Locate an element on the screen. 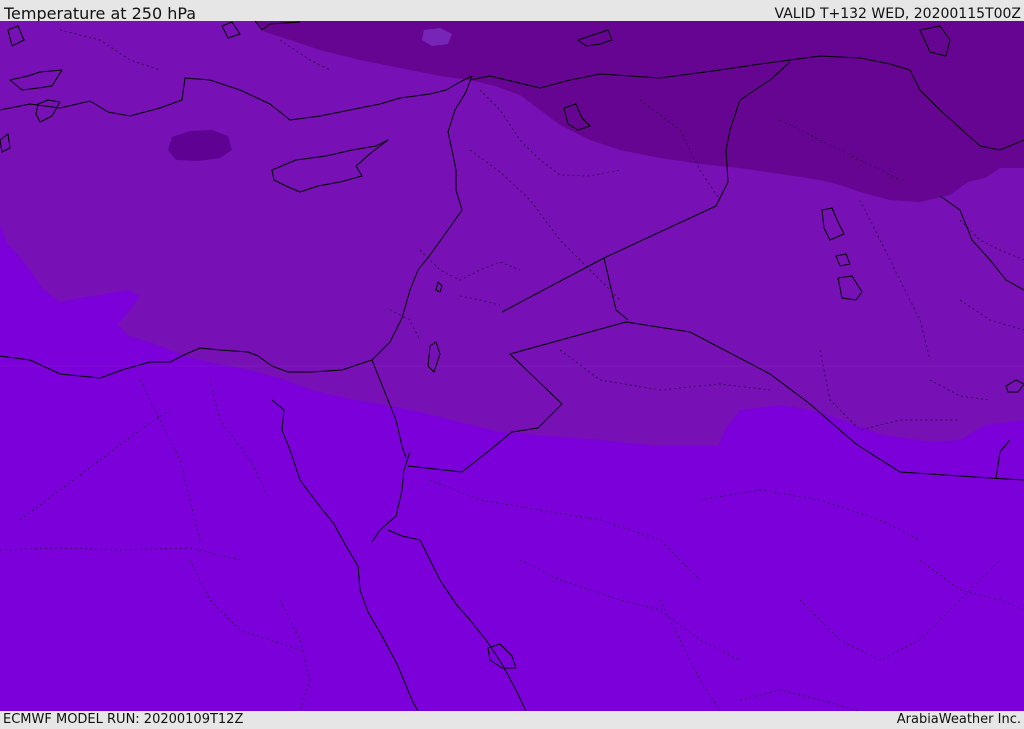 This screenshot has width=1024, height=729. credit: ArabiaWeather Inc. is located at coordinates (958, 719).